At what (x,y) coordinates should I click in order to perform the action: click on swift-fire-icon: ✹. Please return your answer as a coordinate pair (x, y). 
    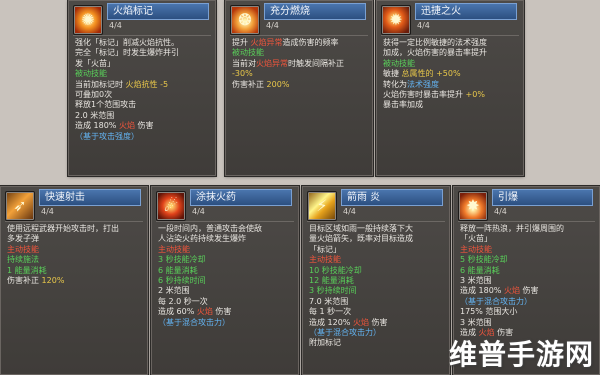
    Looking at the image, I should click on (396, 20).